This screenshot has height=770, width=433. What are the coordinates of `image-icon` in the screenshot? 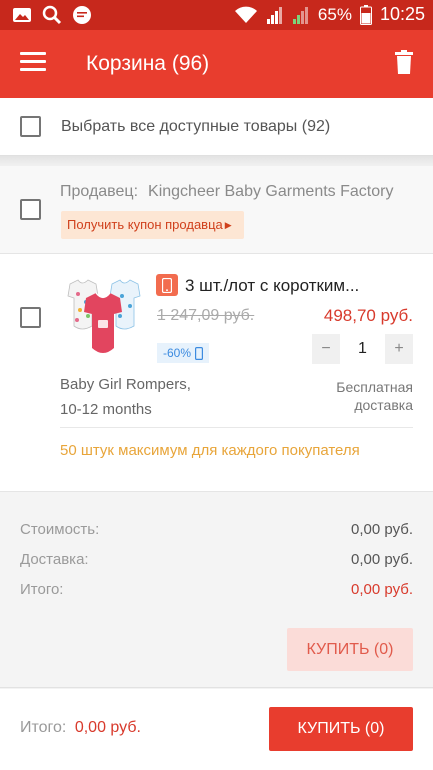 It's located at (22, 15).